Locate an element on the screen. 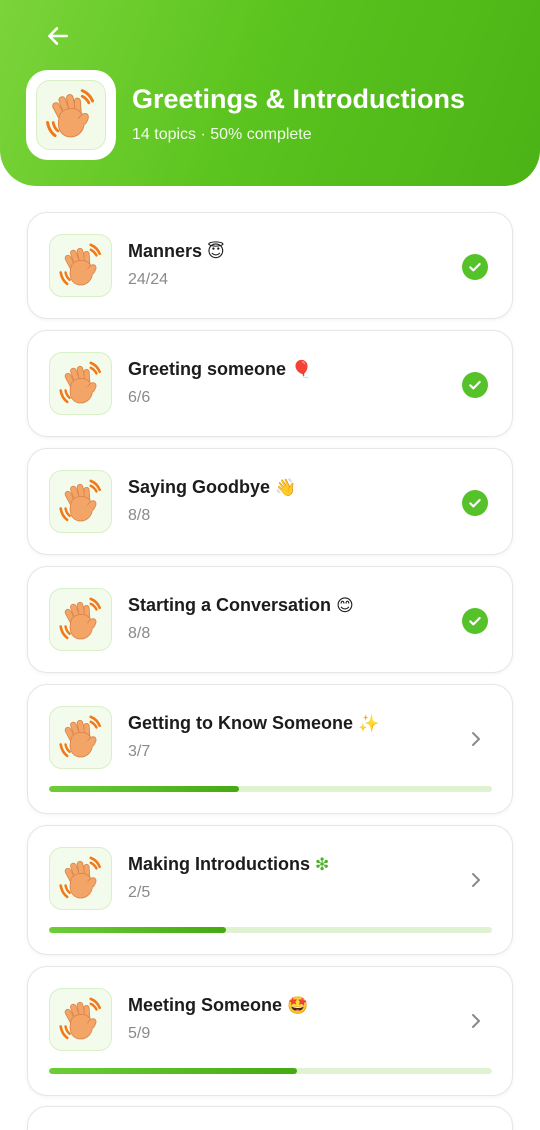  topic-title: Saying Goodbye 👋 is located at coordinates (212, 487).